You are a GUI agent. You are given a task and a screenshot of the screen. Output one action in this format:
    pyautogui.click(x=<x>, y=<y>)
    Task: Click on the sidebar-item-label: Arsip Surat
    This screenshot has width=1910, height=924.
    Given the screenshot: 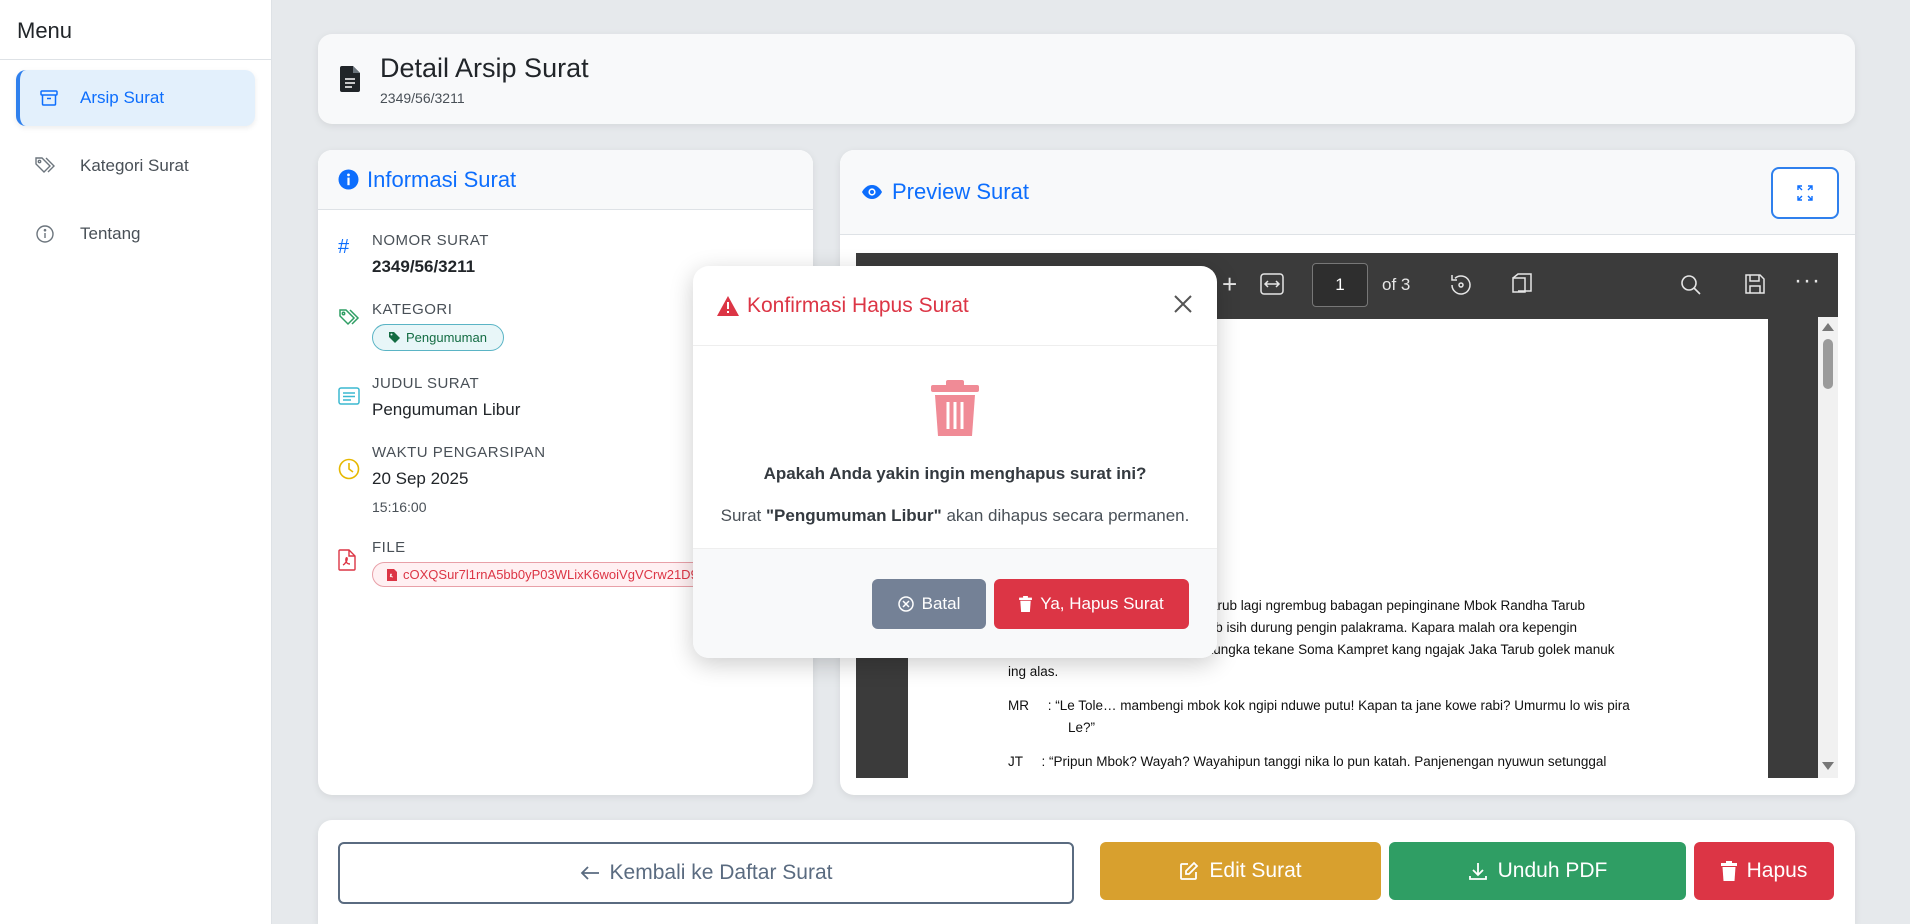 What is the action you would take?
    pyautogui.click(x=122, y=97)
    